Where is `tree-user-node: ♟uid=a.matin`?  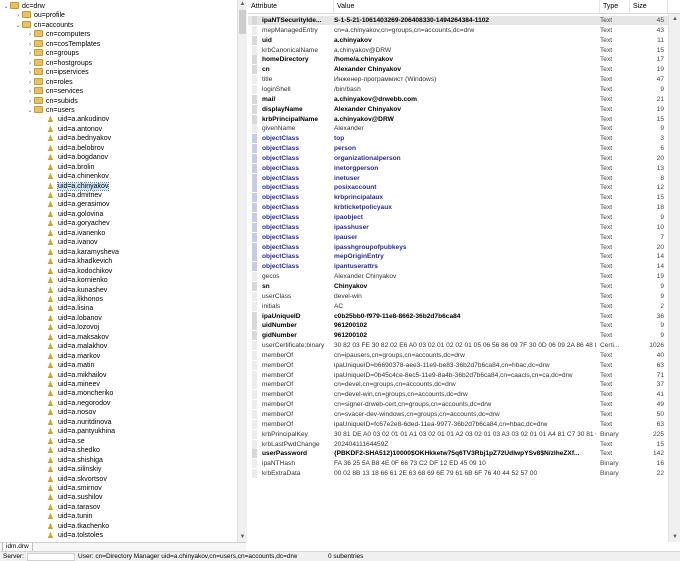 tree-user-node: ♟uid=a.matin is located at coordinates (66, 365).